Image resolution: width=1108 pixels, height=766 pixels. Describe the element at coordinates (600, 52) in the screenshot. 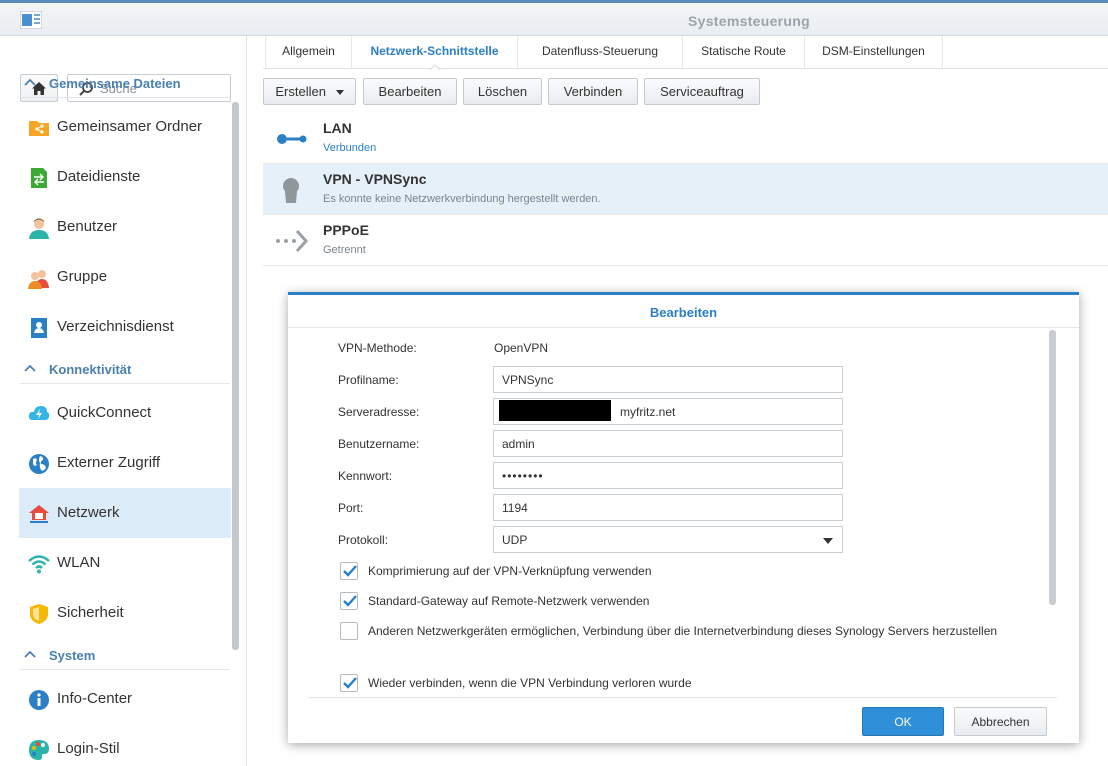

I see `tab-traffic-control: Datenfluss-Steuerung` at that location.